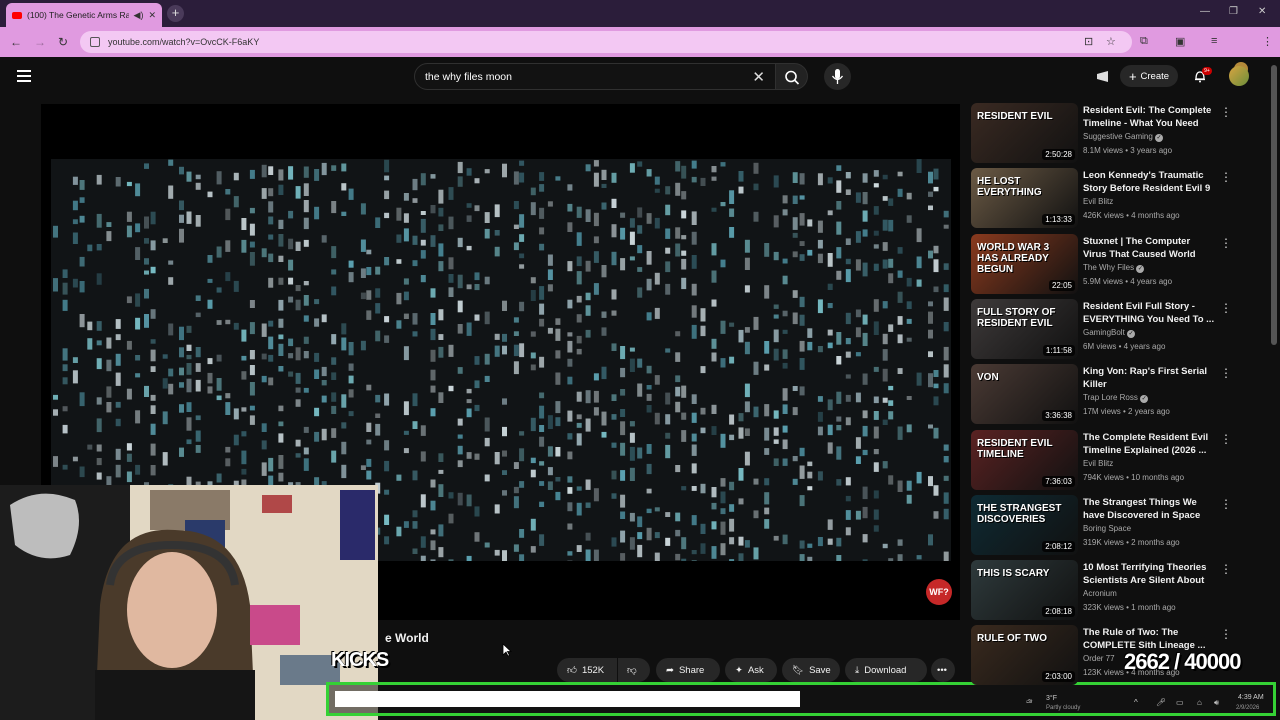  What do you see at coordinates (688, 670) in the screenshot?
I see `share-button: ➦ Share` at bounding box center [688, 670].